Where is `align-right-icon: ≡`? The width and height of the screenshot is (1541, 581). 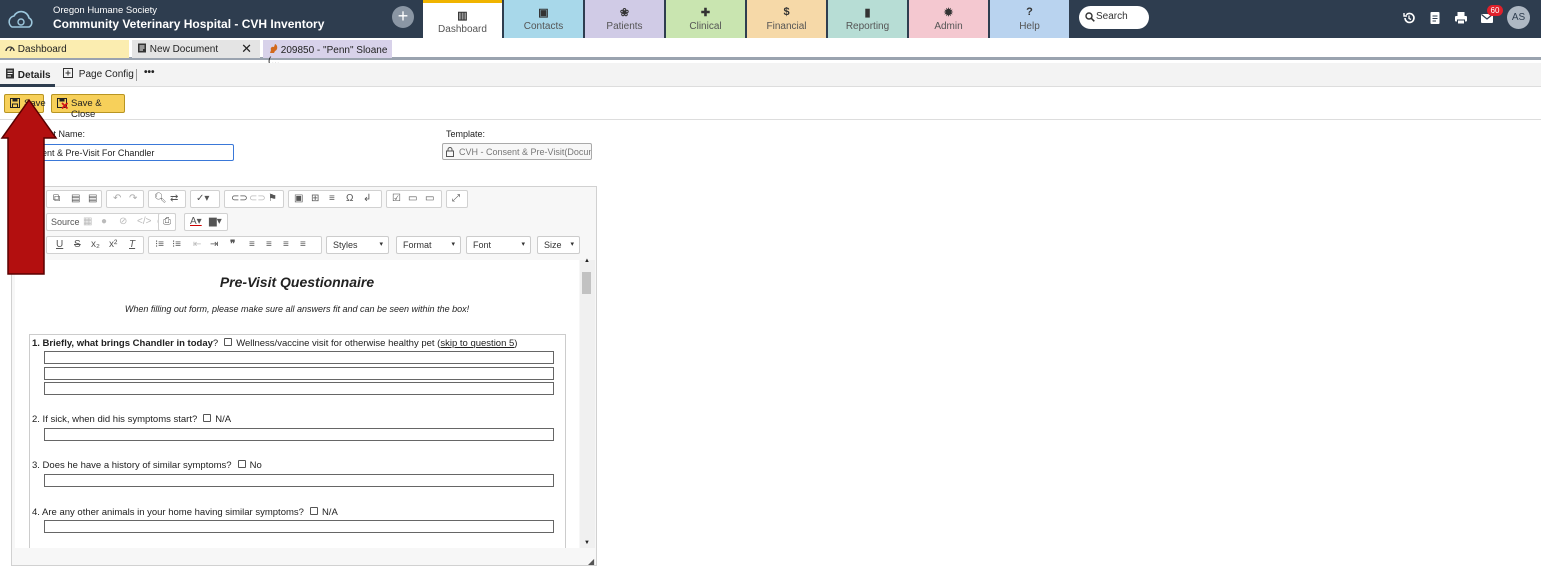
align-right-icon: ≡ is located at coordinates (286, 244).